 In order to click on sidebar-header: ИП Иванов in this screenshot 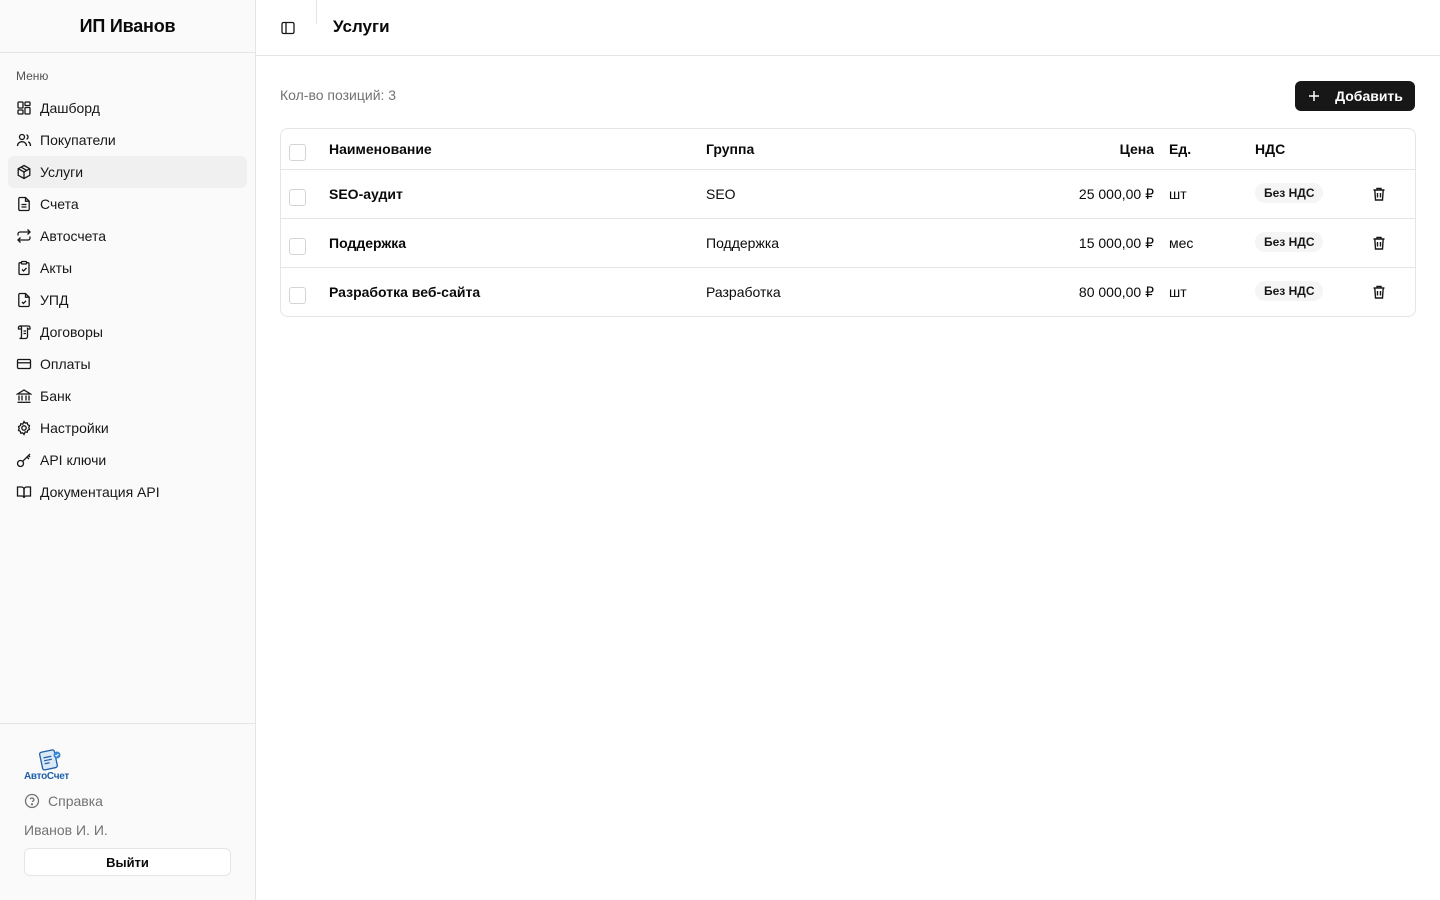, I will do `click(127, 26)`.